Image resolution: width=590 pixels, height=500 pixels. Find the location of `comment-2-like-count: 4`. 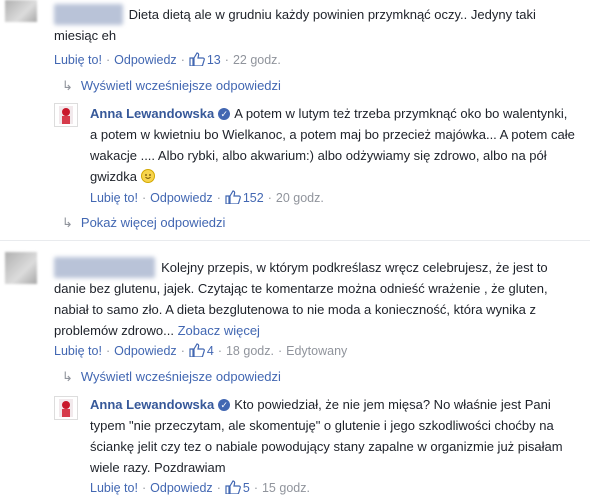

comment-2-like-count: 4 is located at coordinates (210, 351).